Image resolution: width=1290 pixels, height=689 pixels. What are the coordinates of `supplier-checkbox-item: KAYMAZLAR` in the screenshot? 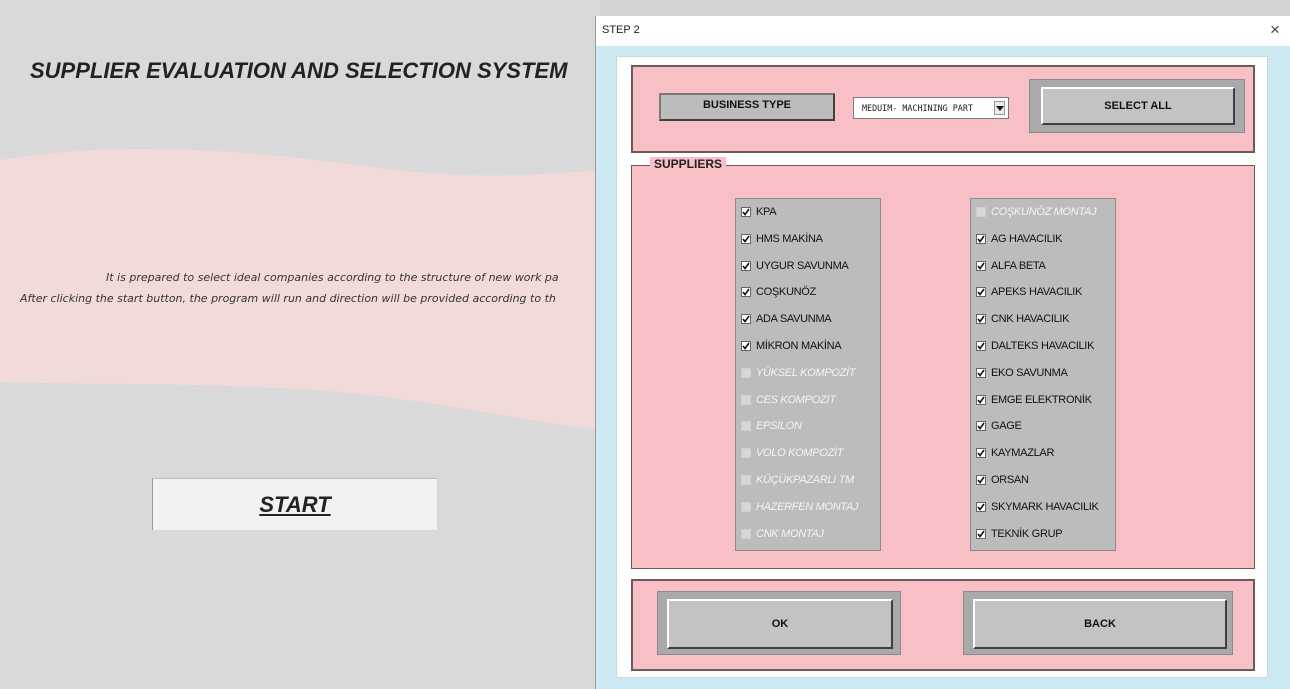 It's located at (1045, 453).